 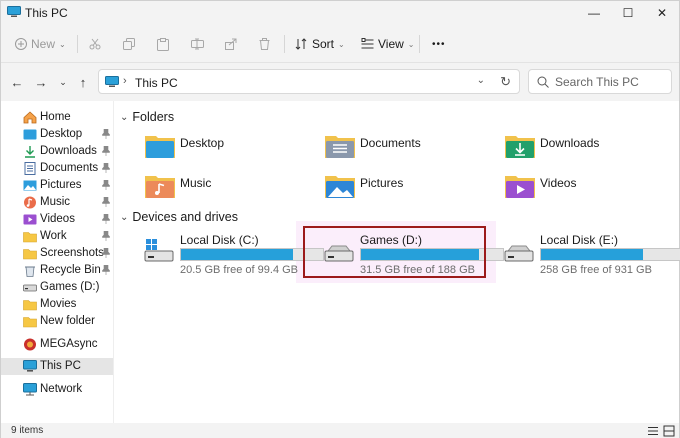 What do you see at coordinates (163, 44) in the screenshot?
I see `paste-button` at bounding box center [163, 44].